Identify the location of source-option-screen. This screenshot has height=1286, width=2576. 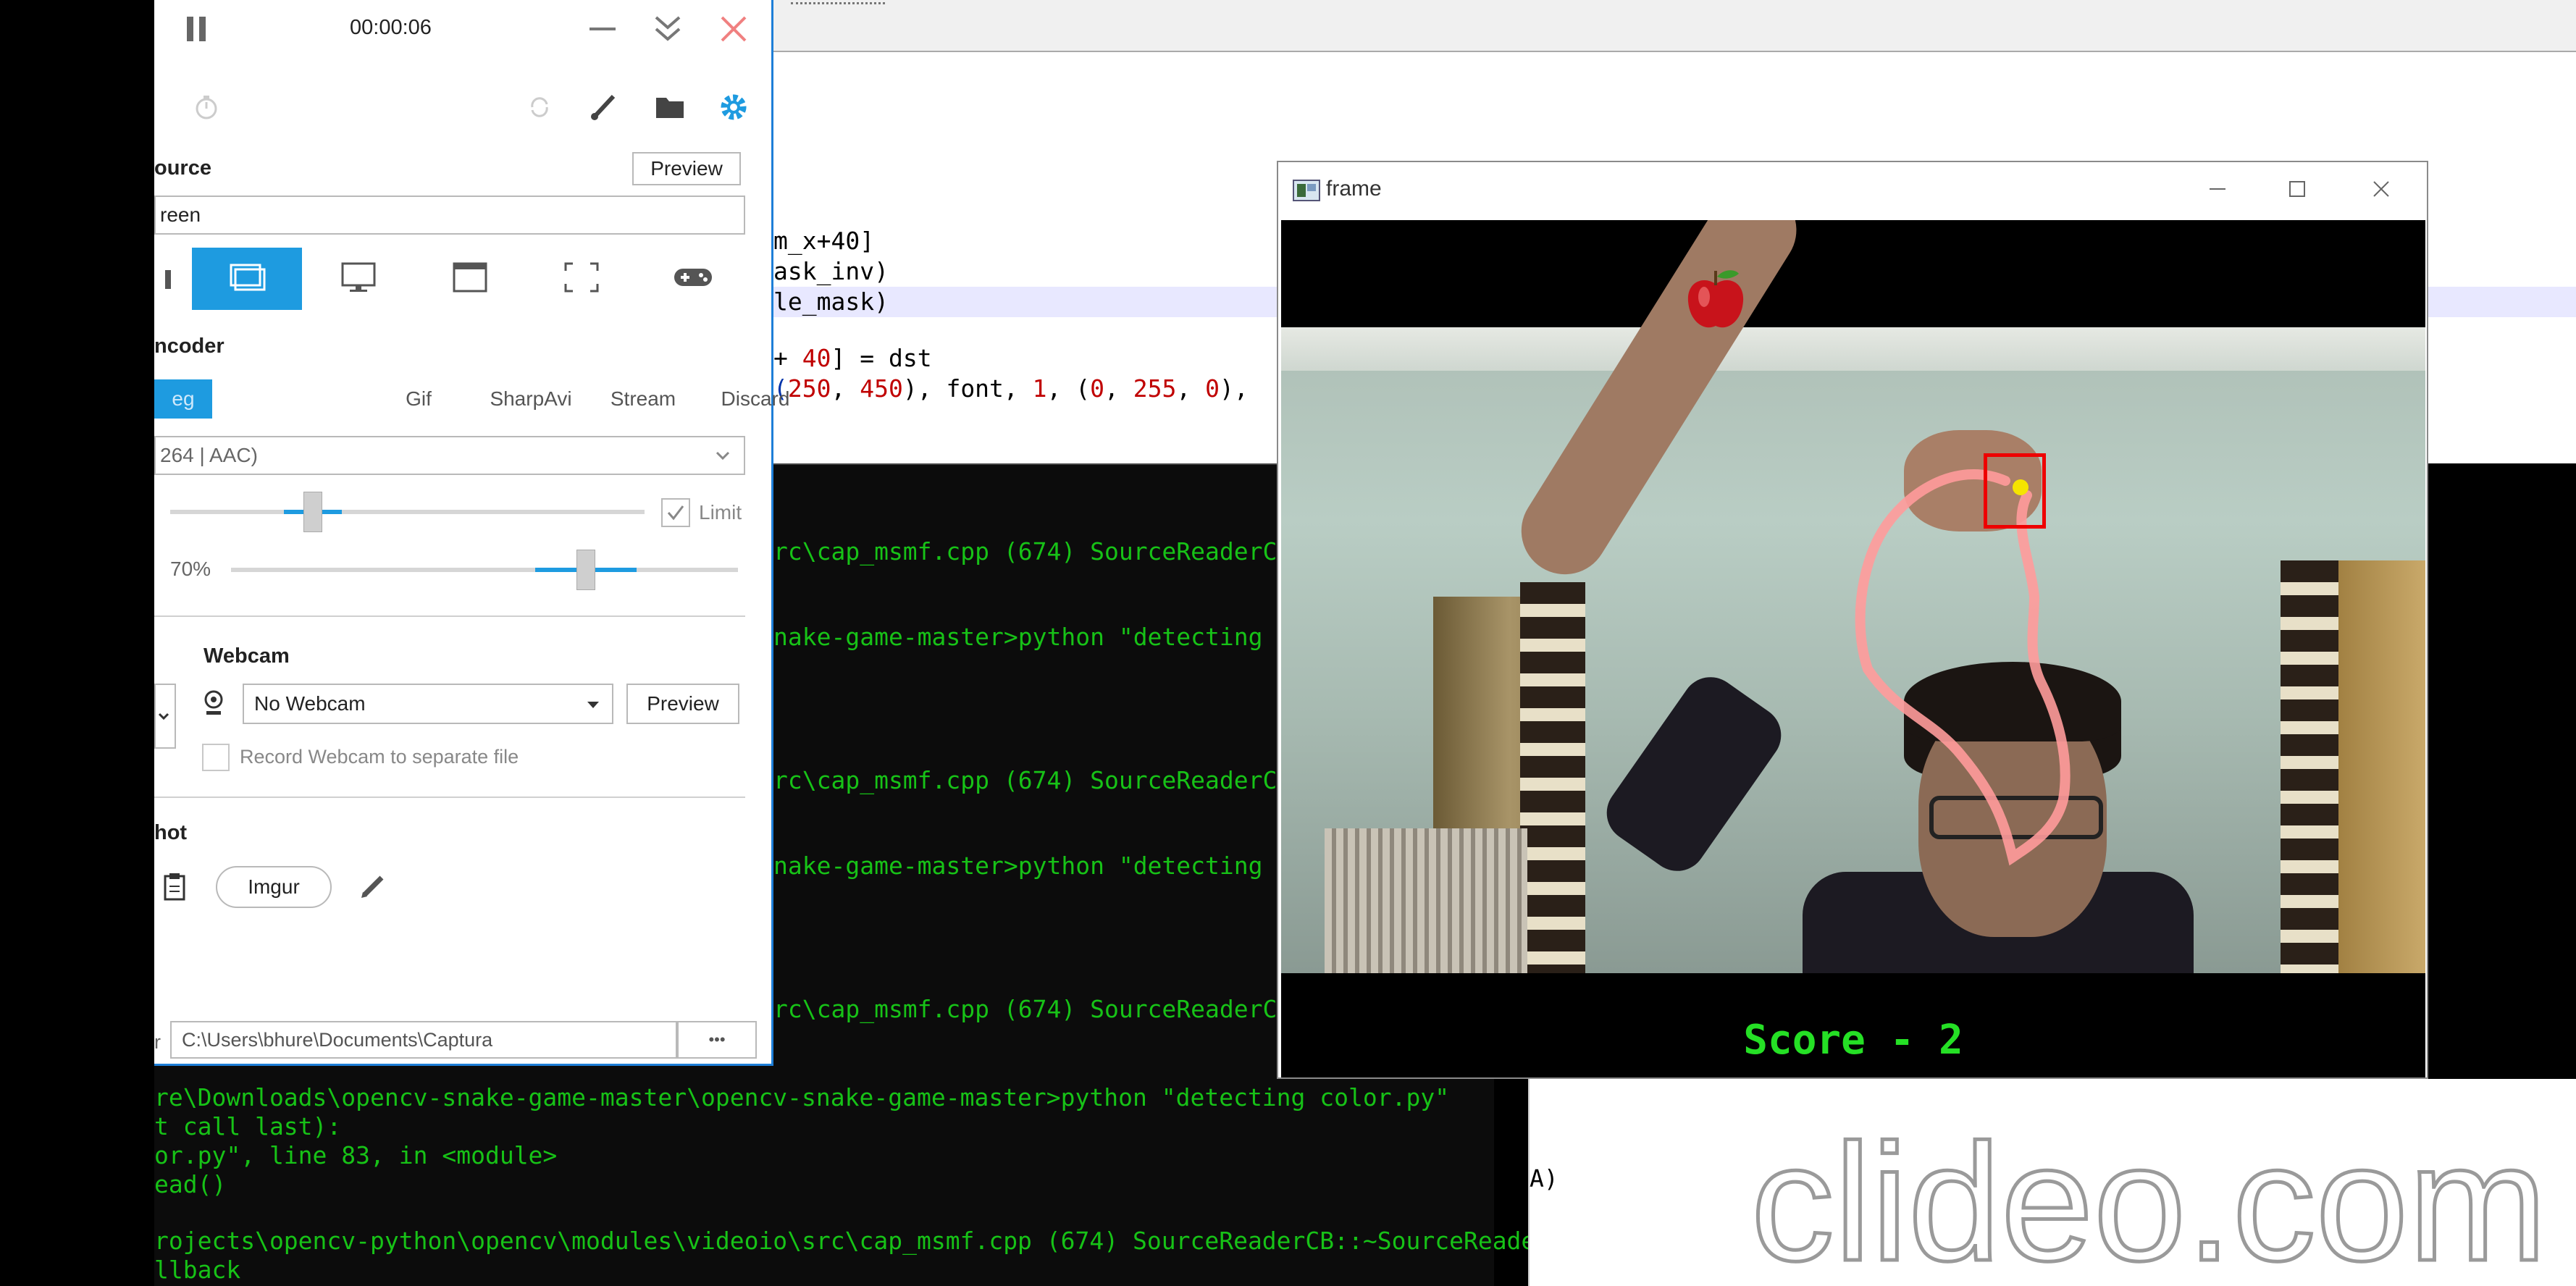
(358, 279).